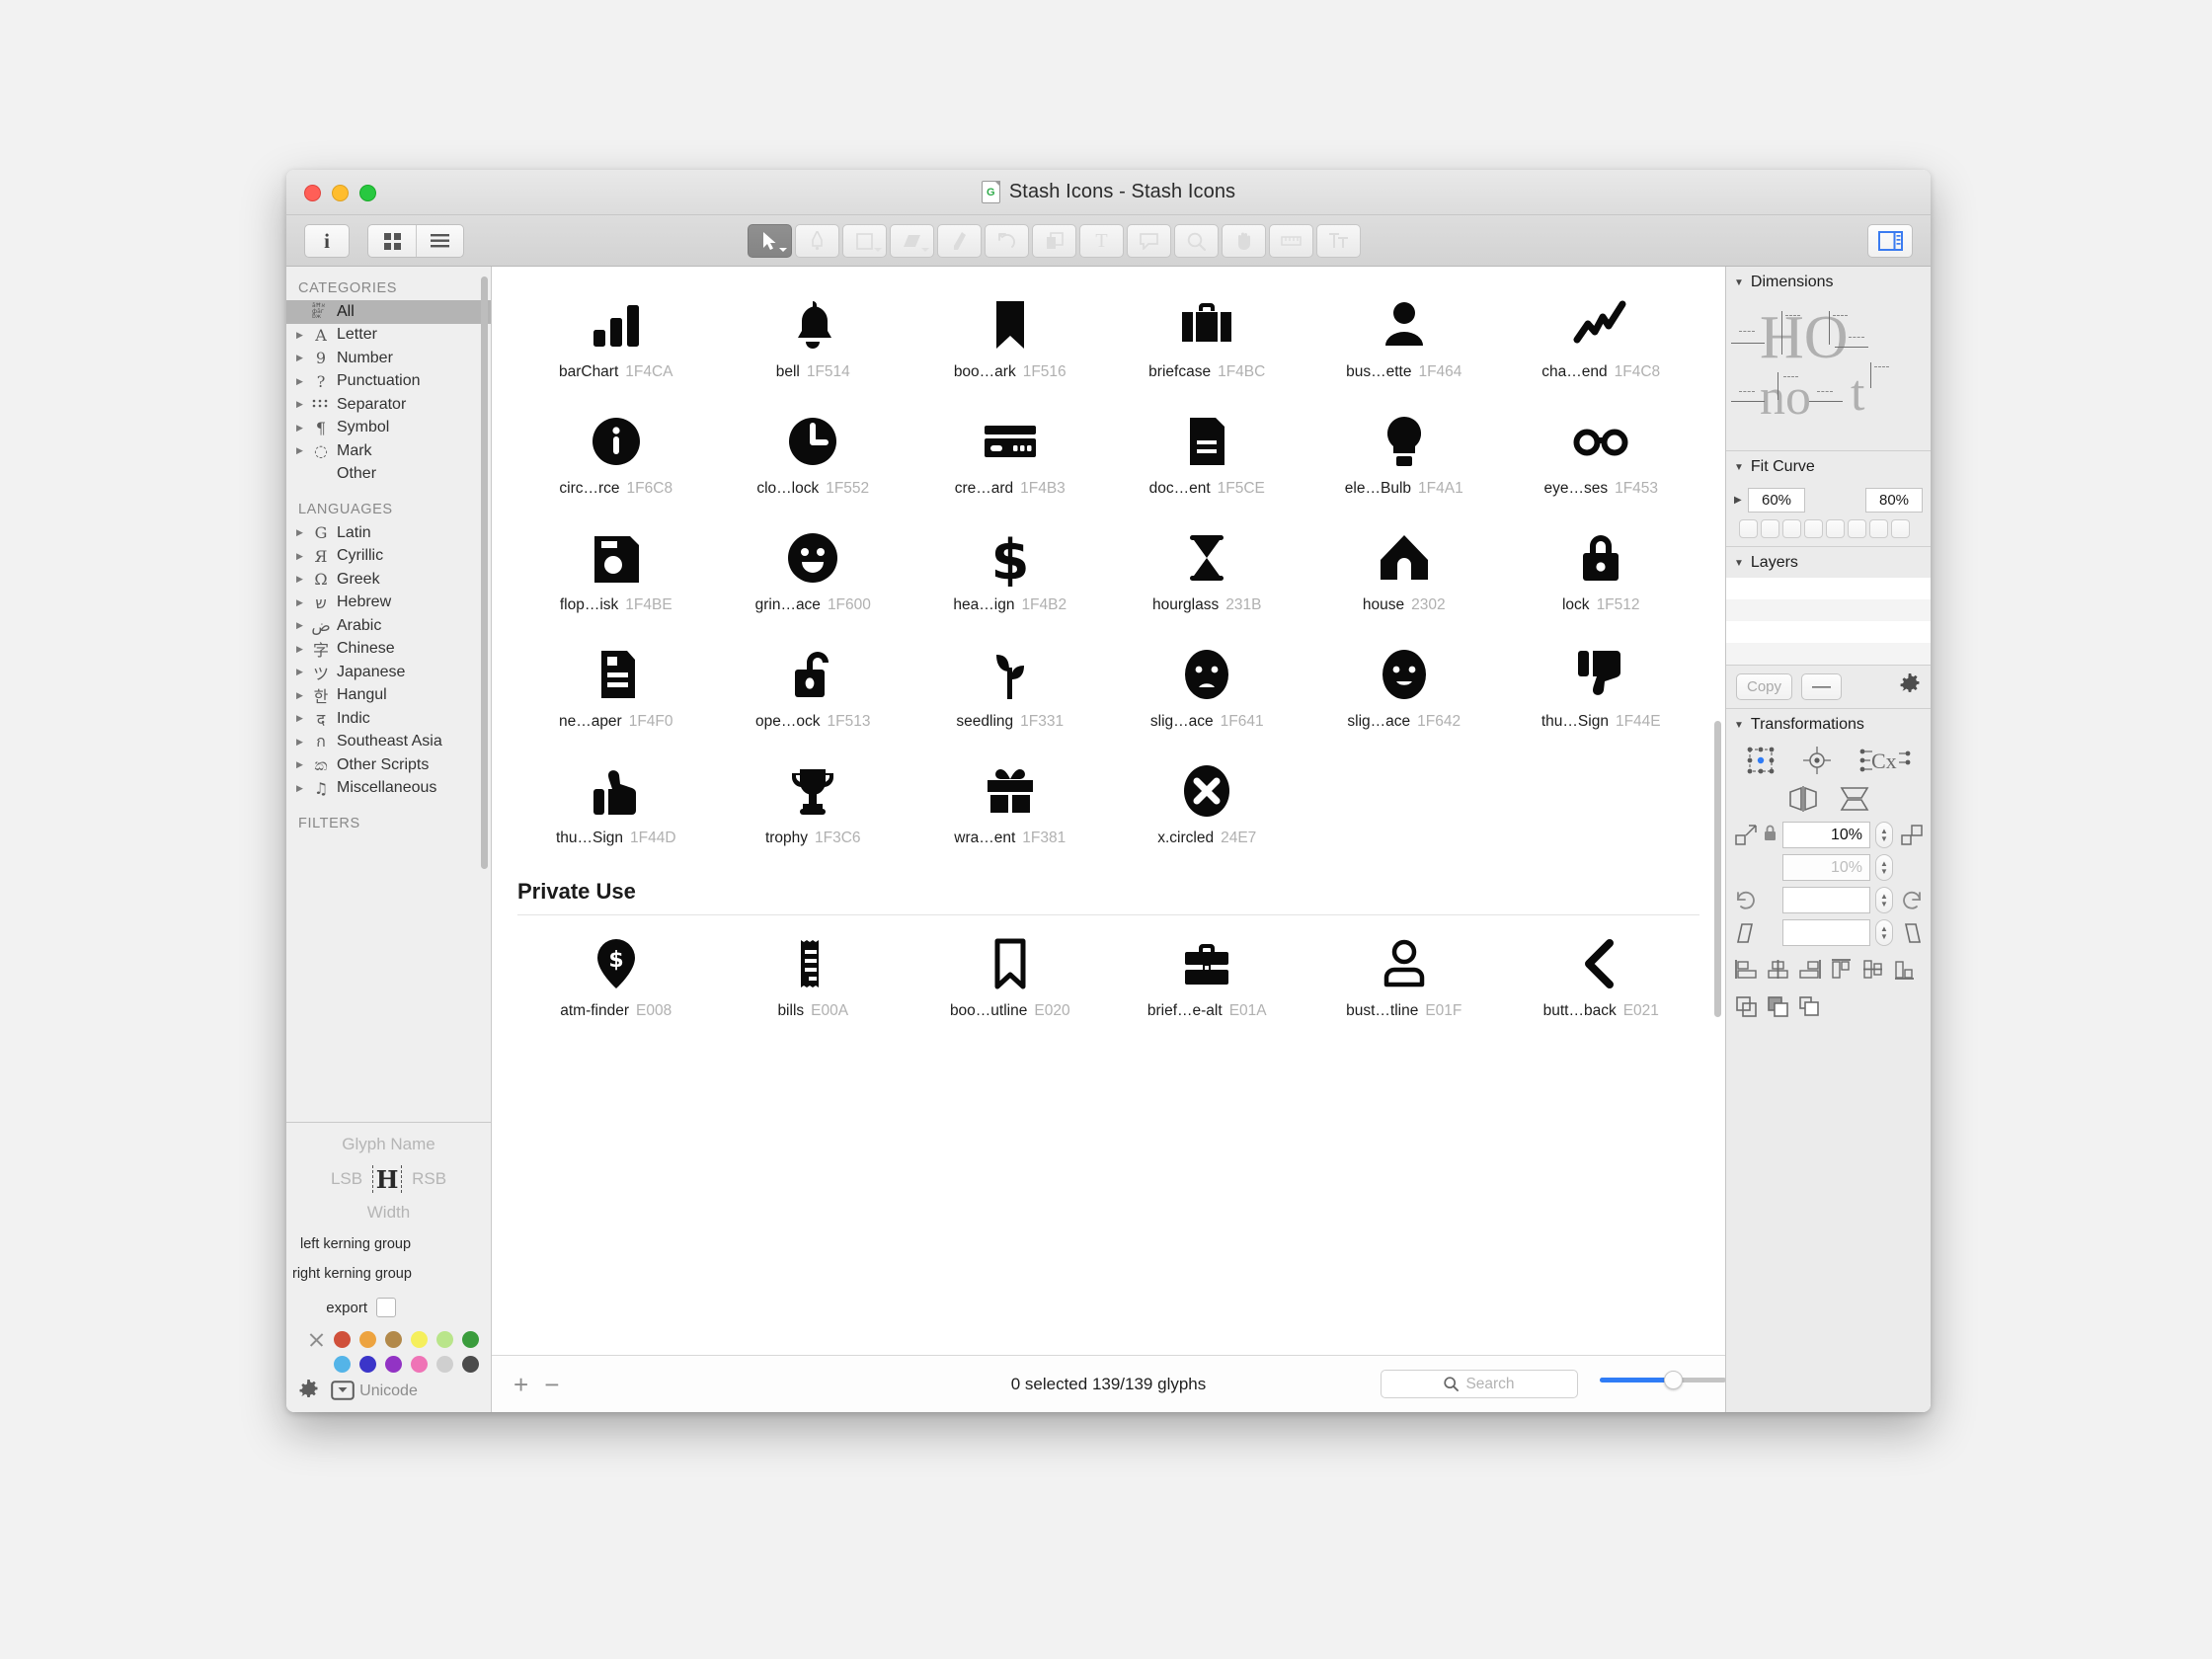 The image size is (2212, 1659). I want to click on slant-left-icon, so click(1746, 933).